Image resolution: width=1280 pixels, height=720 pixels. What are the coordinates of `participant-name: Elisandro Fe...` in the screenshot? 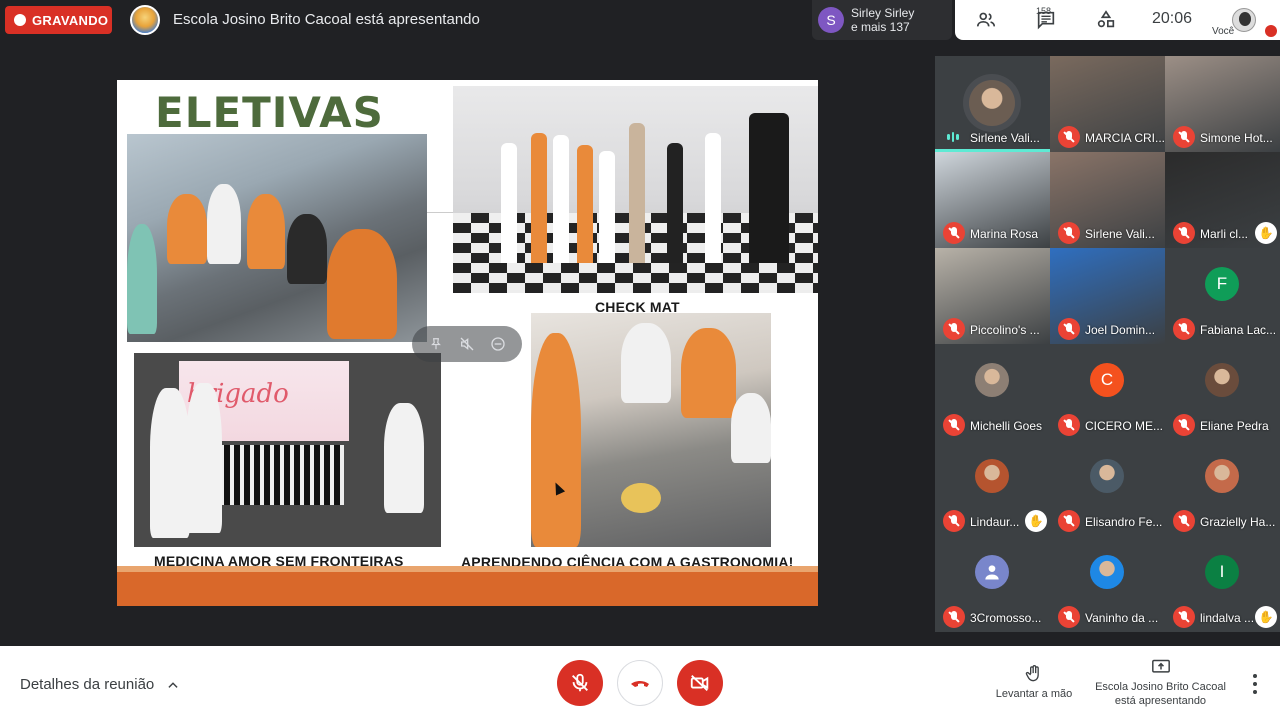 It's located at (1124, 522).